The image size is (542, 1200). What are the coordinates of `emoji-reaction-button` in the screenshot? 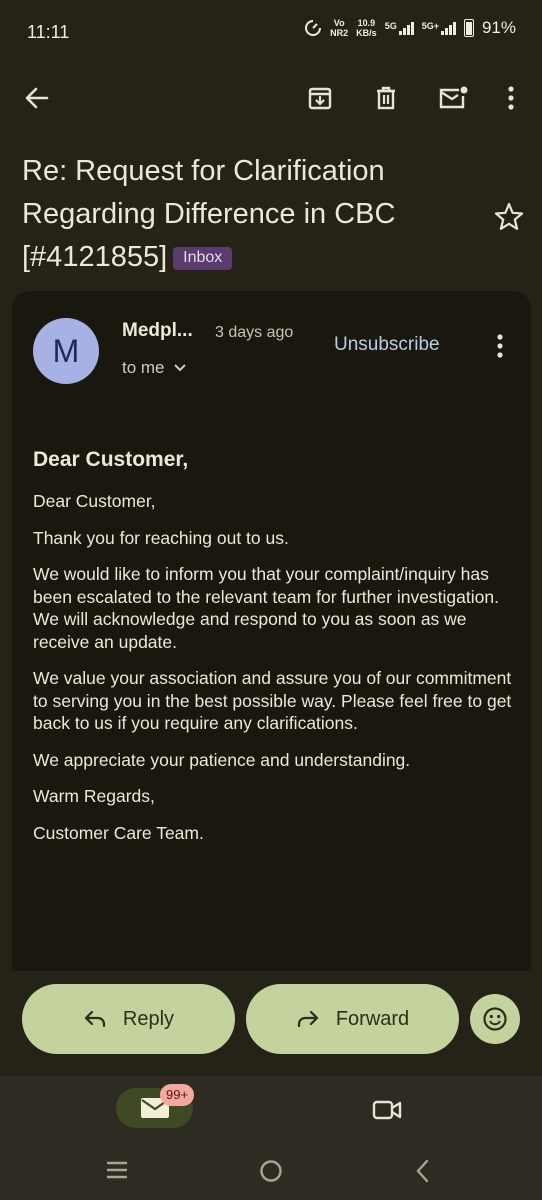 It's located at (495, 1019).